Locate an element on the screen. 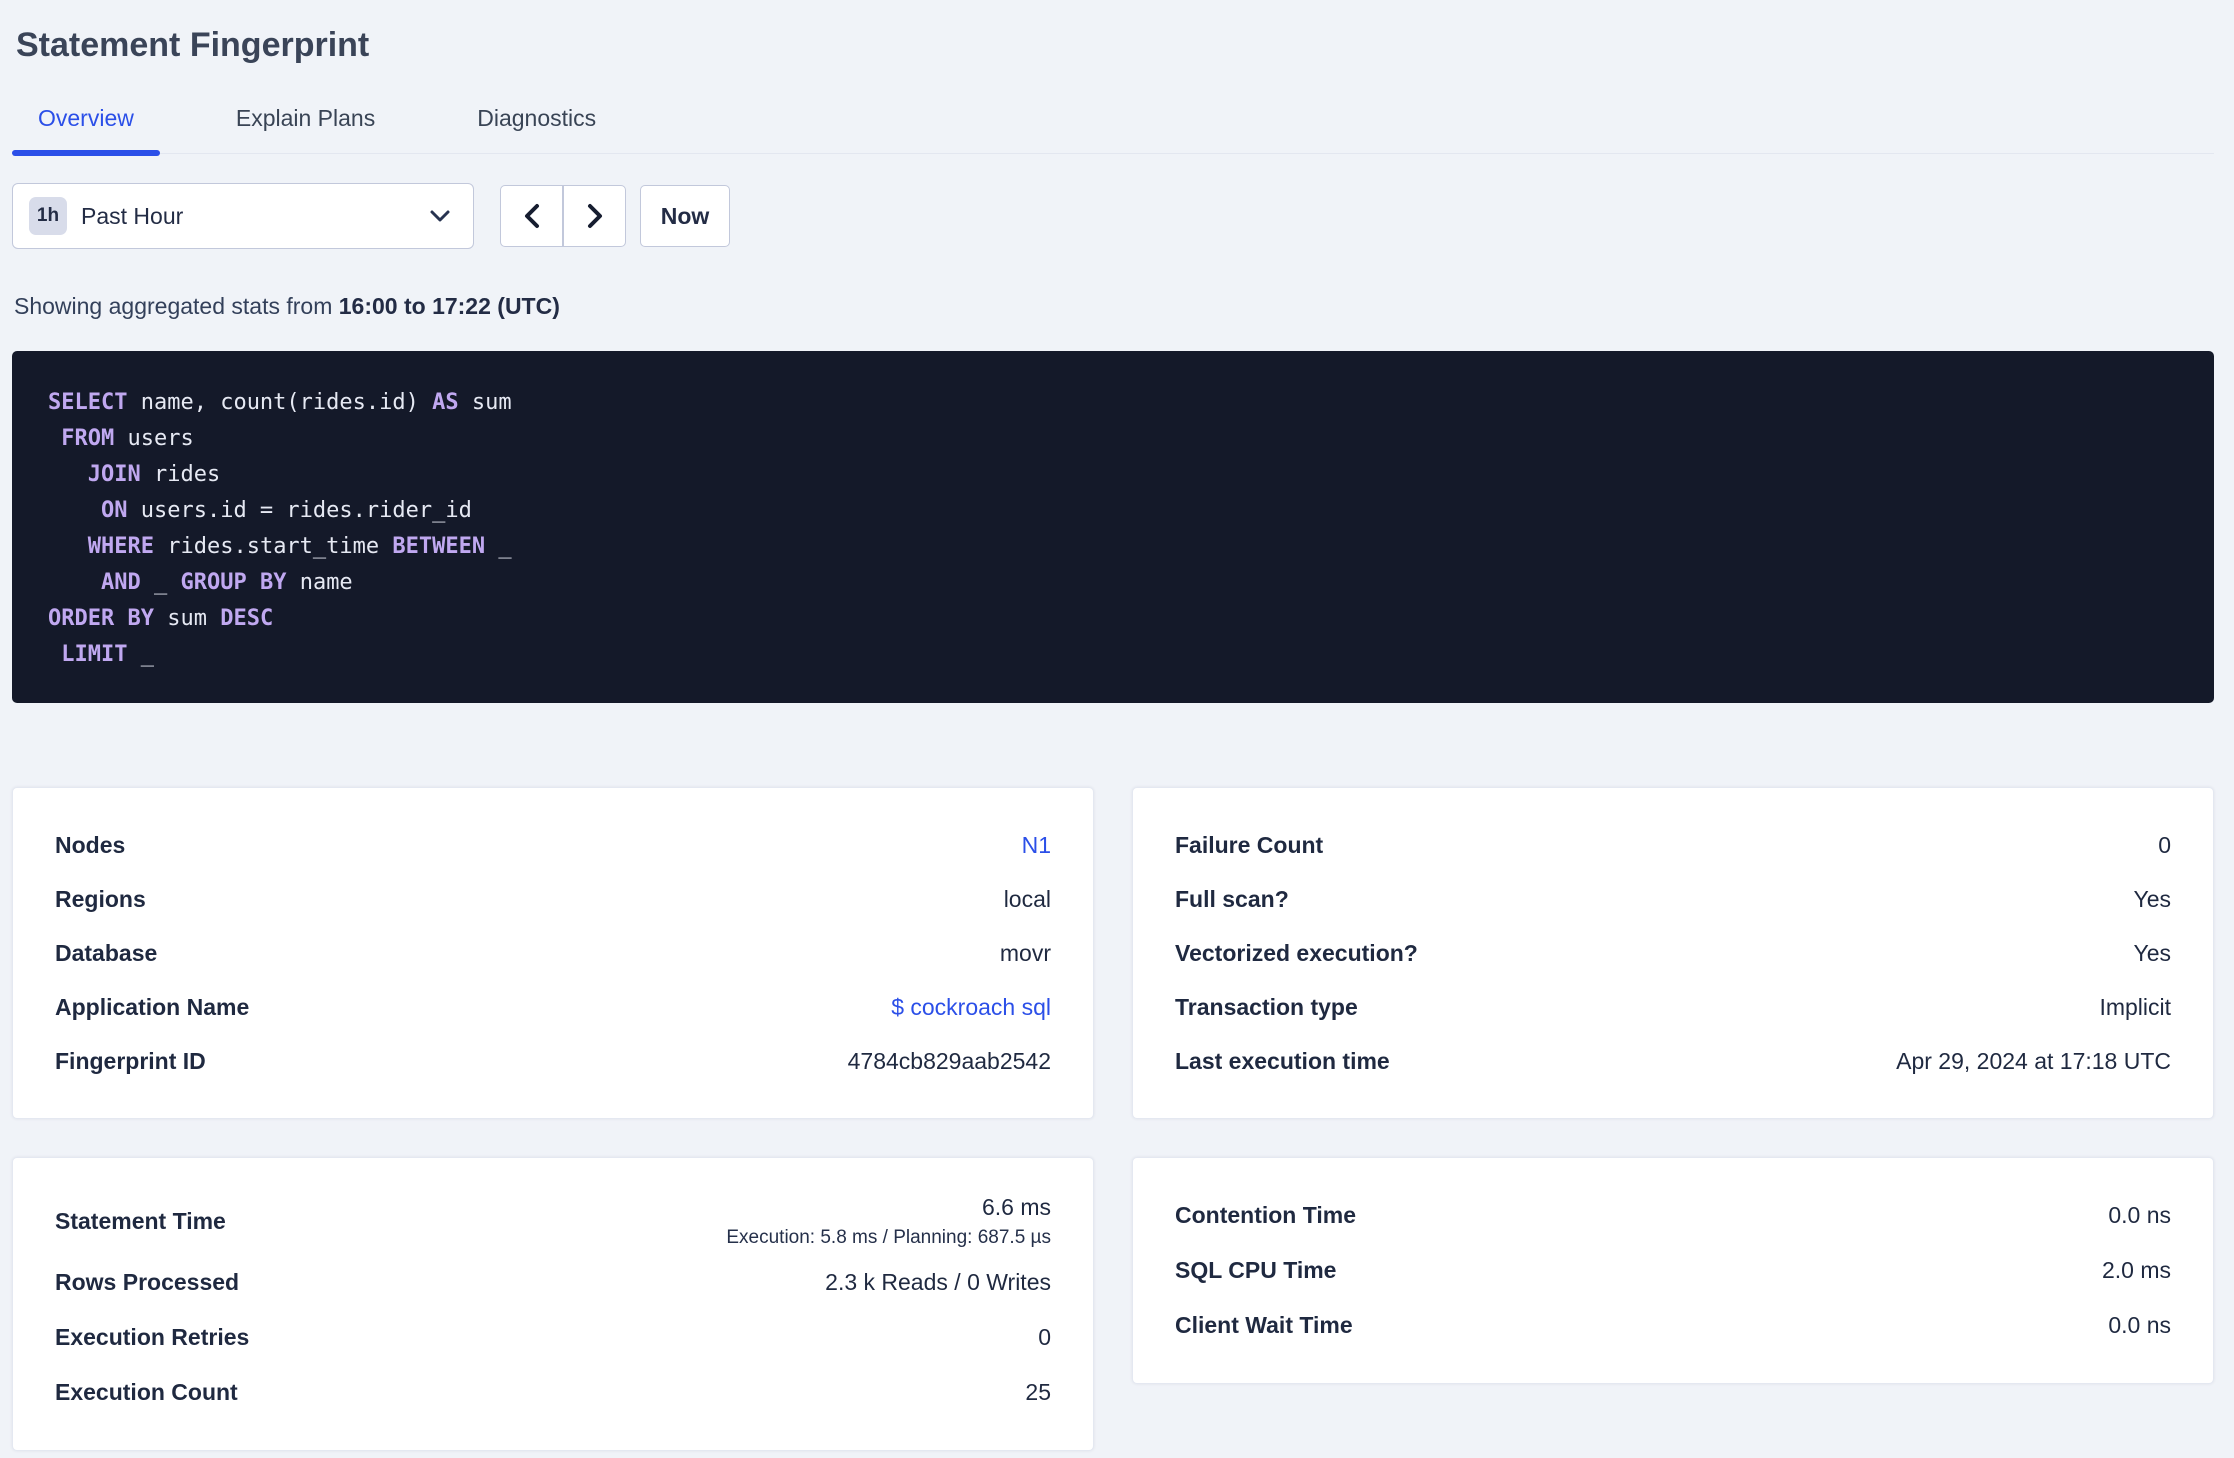  sql-line: WHERE rides.start_time BETWEEN _ is located at coordinates (1113, 547).